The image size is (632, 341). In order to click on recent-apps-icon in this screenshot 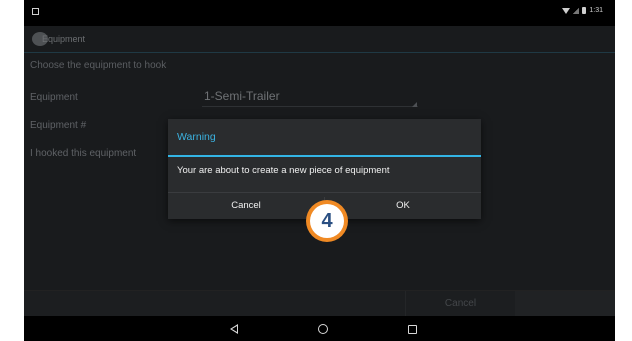, I will do `click(412, 329)`.